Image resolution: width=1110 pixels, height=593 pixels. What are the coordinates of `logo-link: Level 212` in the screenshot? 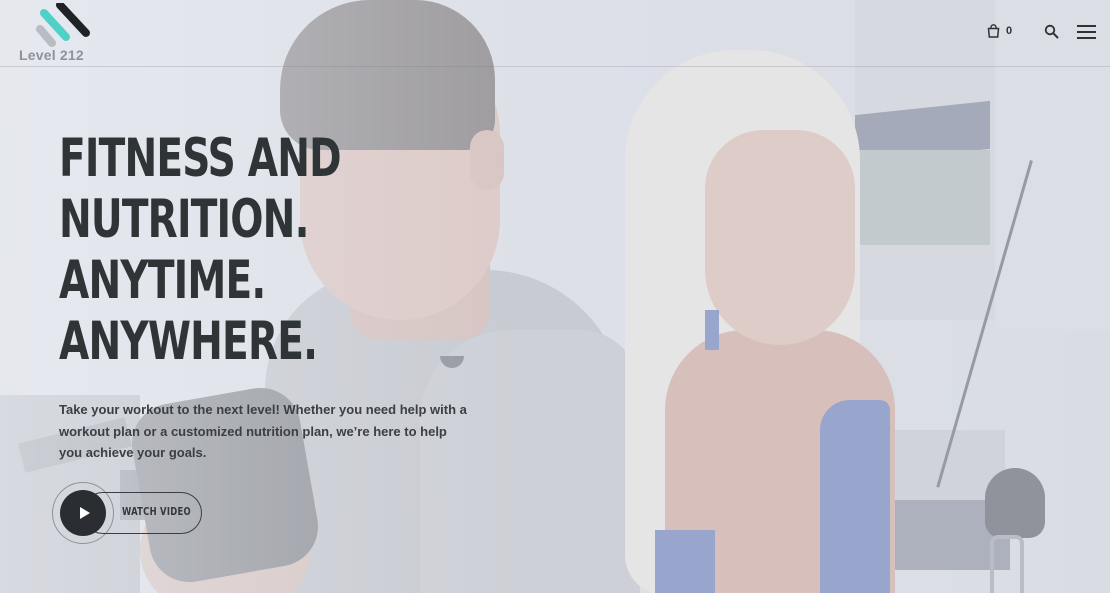 It's located at (54, 33).